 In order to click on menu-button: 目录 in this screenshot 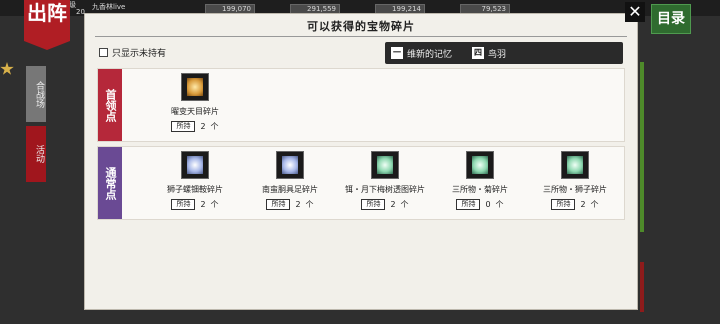, I will do `click(671, 19)`.